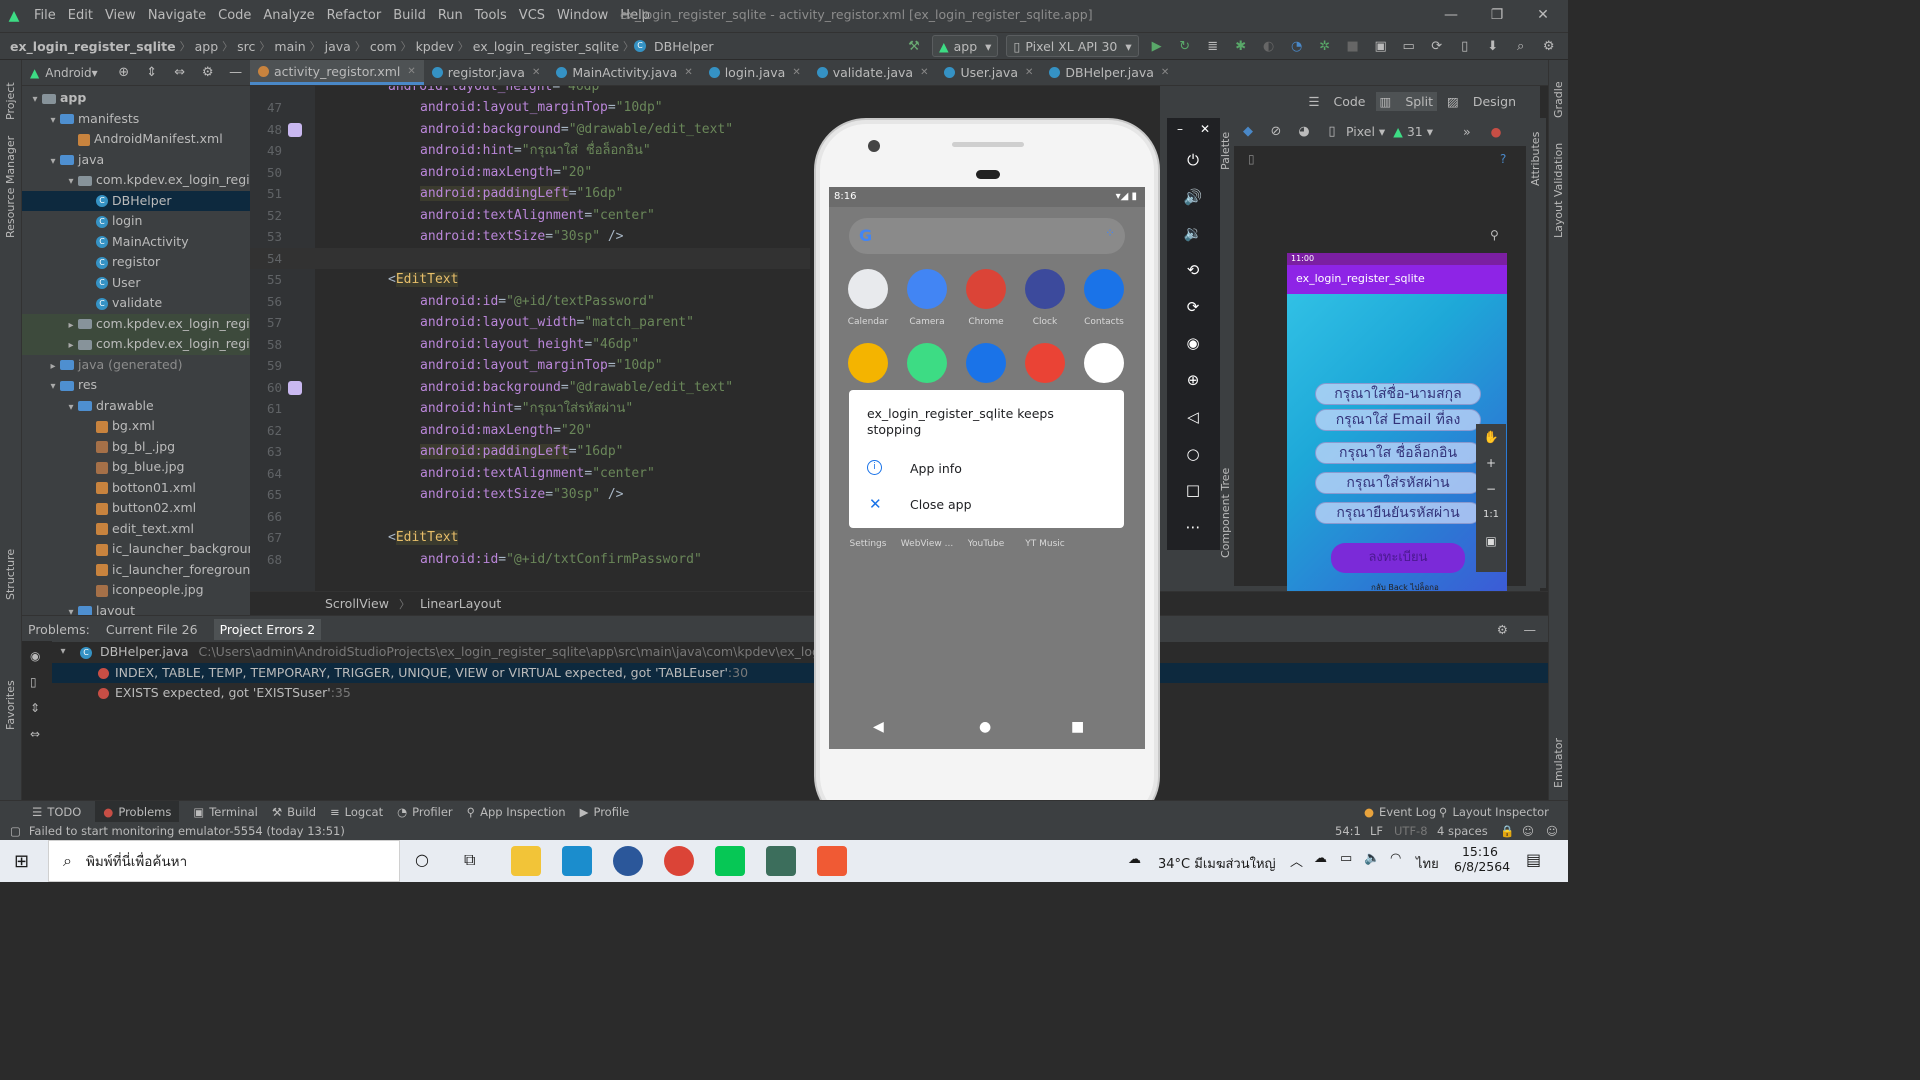 Image resolution: width=1920 pixels, height=1080 pixels. What do you see at coordinates (136, 508) in the screenshot?
I see `tree-row: button02.xml` at bounding box center [136, 508].